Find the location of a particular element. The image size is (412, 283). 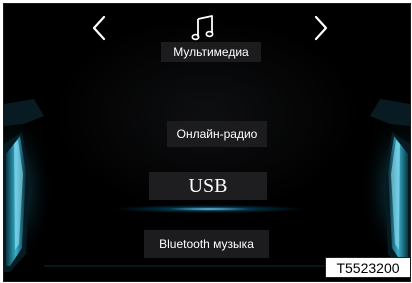

page-title: Мультимедиа is located at coordinates (211, 52).